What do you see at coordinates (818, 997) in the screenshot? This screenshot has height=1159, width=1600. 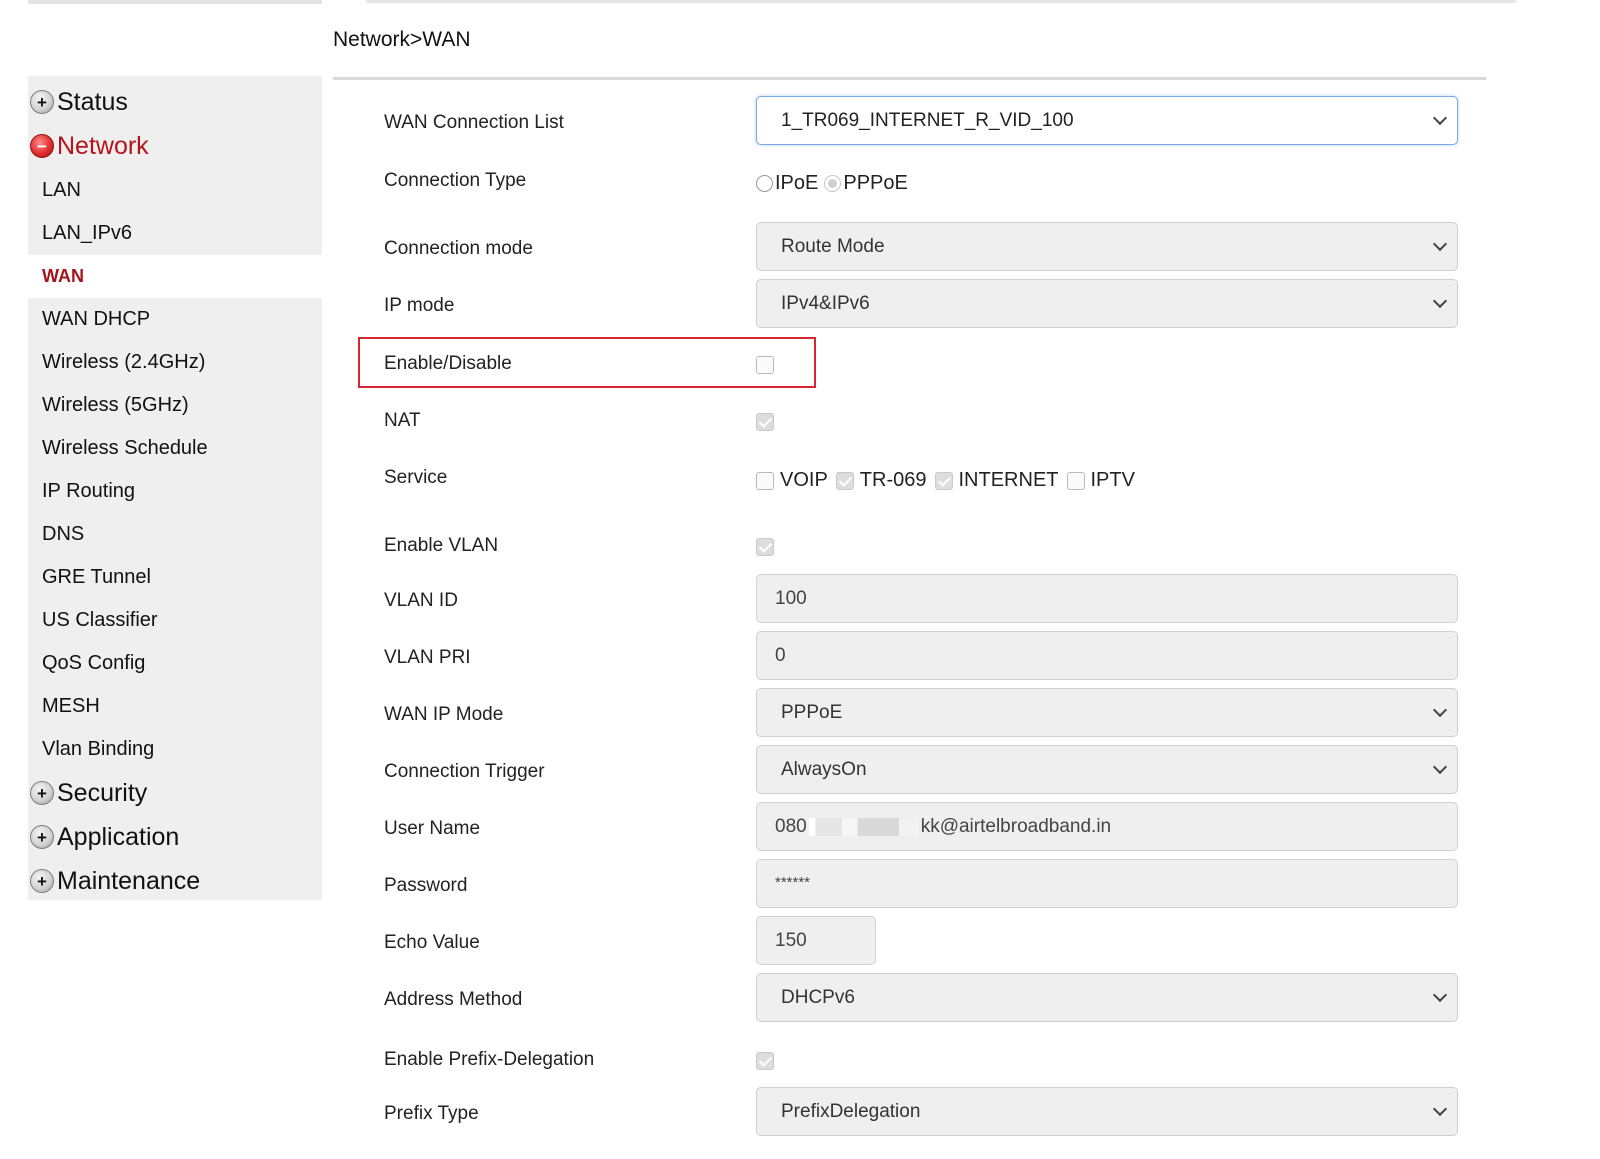 I see `address-method-value: DHCPv6` at bounding box center [818, 997].